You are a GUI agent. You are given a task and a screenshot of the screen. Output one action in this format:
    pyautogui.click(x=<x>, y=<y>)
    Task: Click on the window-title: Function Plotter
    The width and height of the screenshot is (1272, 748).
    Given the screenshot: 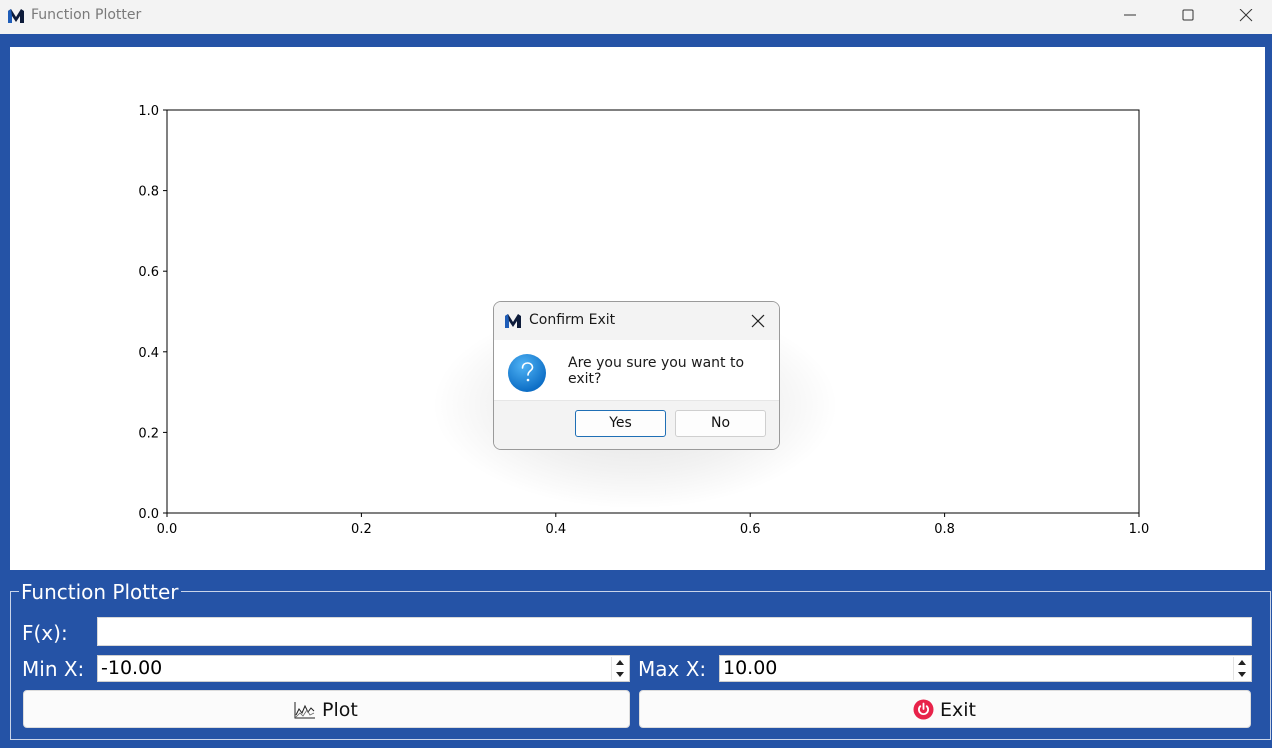 What is the action you would take?
    pyautogui.click(x=86, y=15)
    